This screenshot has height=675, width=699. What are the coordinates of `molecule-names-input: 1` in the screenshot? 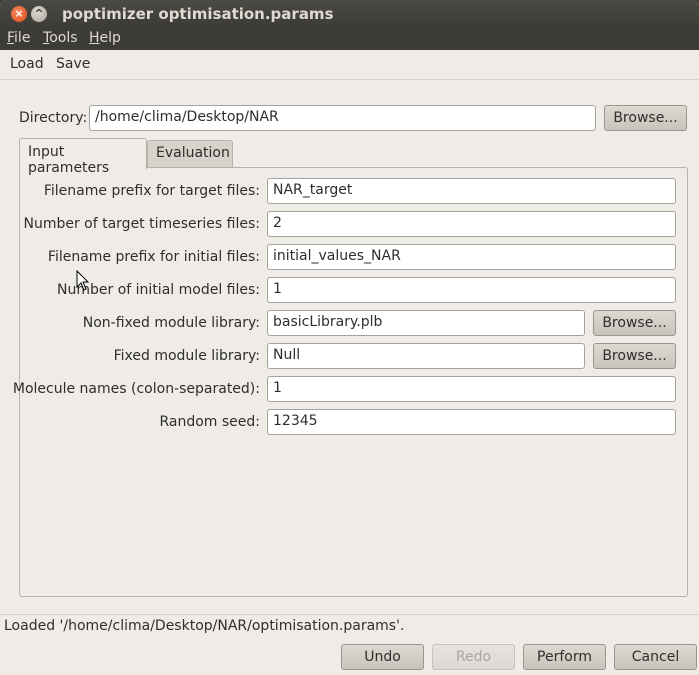 It's located at (471, 389).